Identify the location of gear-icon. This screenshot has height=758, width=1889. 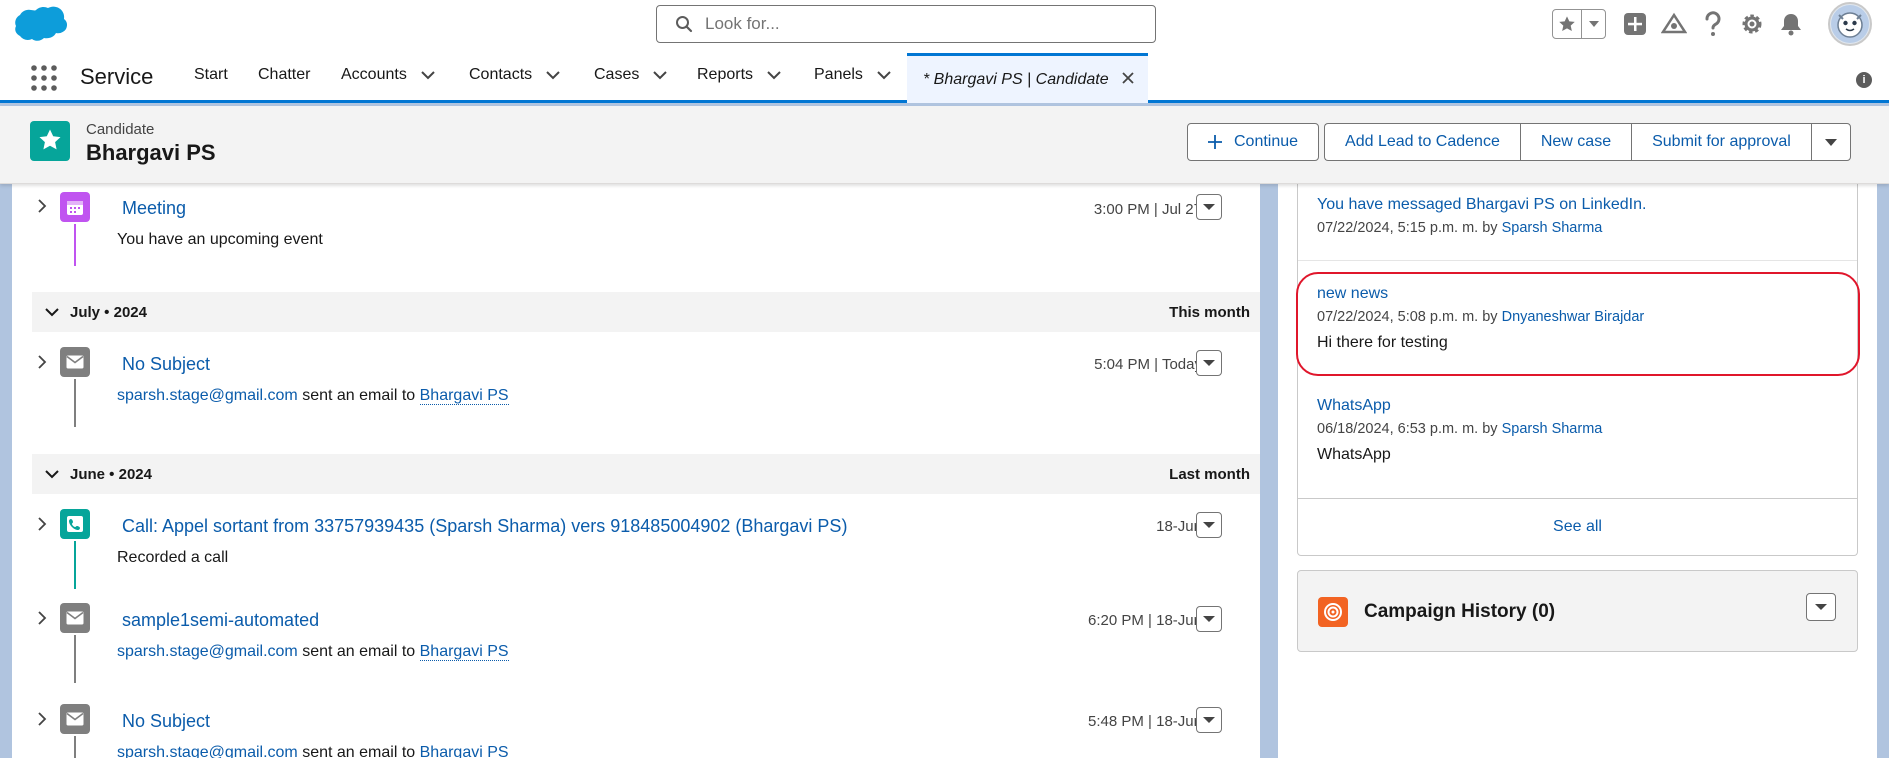
(1752, 24).